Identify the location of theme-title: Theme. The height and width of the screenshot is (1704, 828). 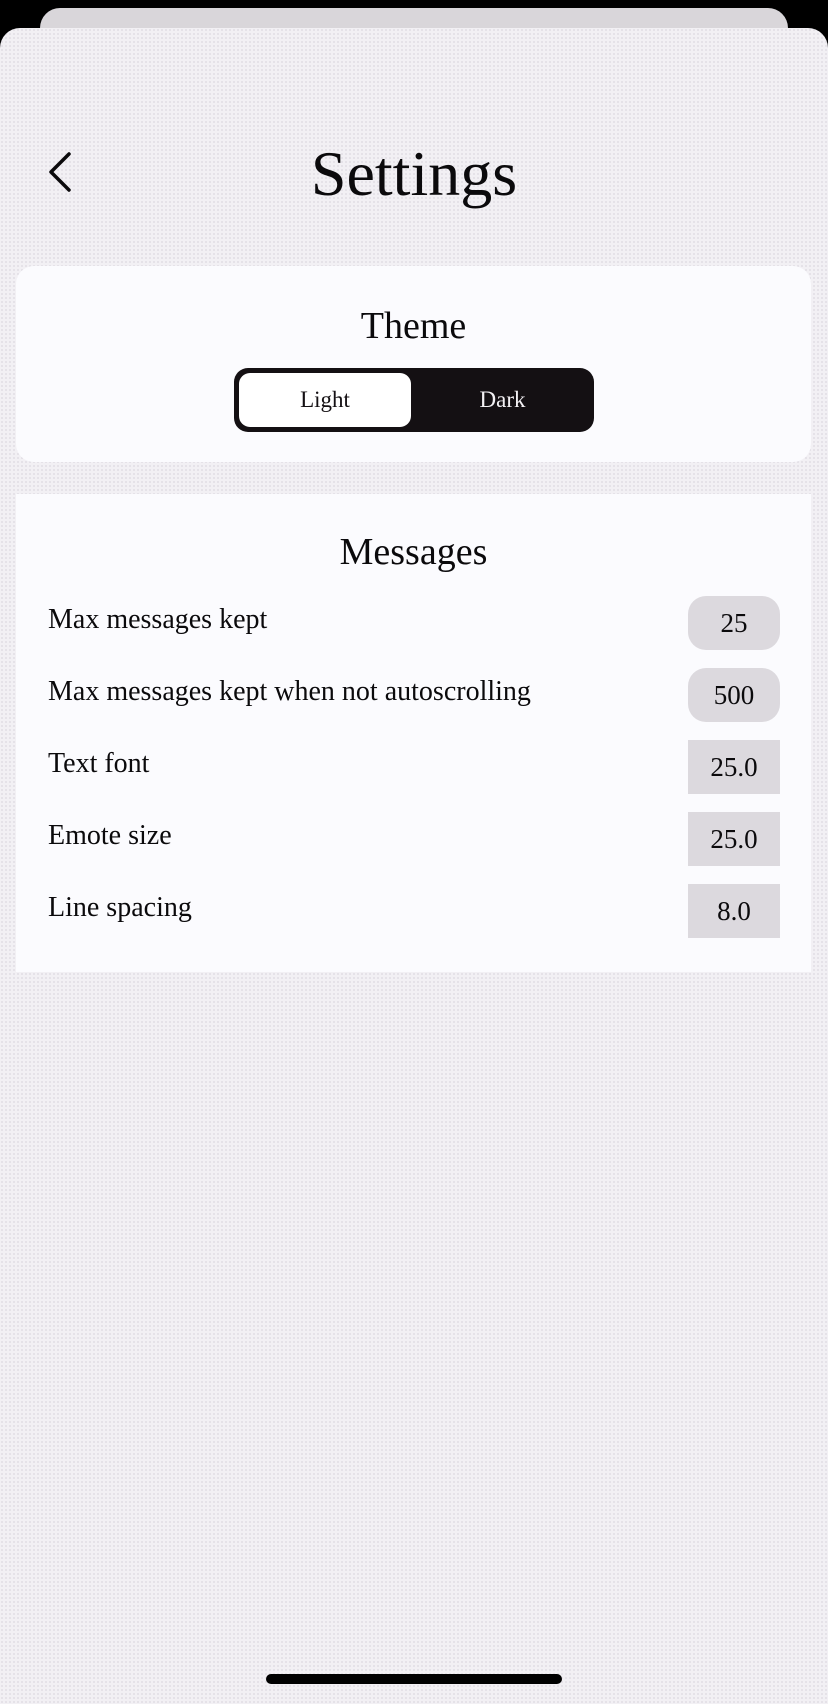
(413, 326).